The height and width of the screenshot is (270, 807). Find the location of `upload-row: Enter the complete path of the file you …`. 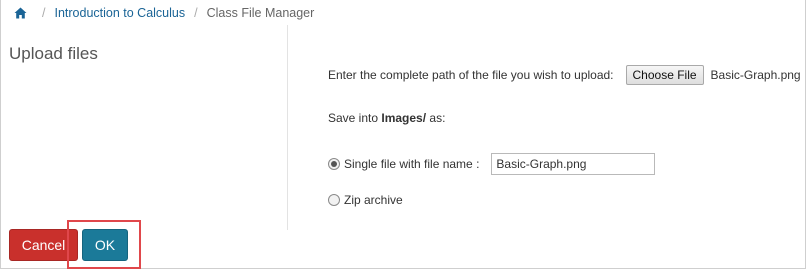

upload-row: Enter the complete path of the file you … is located at coordinates (564, 75).